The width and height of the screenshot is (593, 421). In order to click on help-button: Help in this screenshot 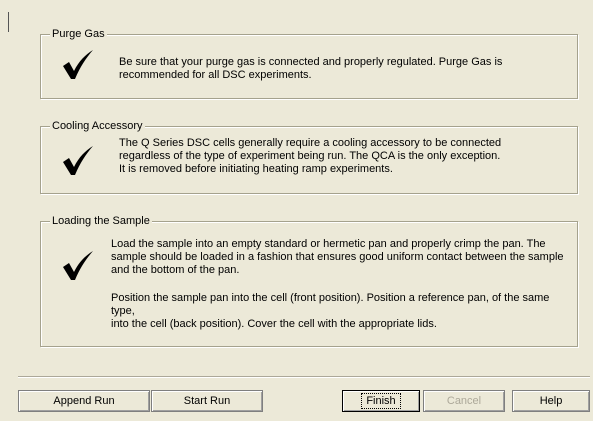, I will do `click(551, 401)`.